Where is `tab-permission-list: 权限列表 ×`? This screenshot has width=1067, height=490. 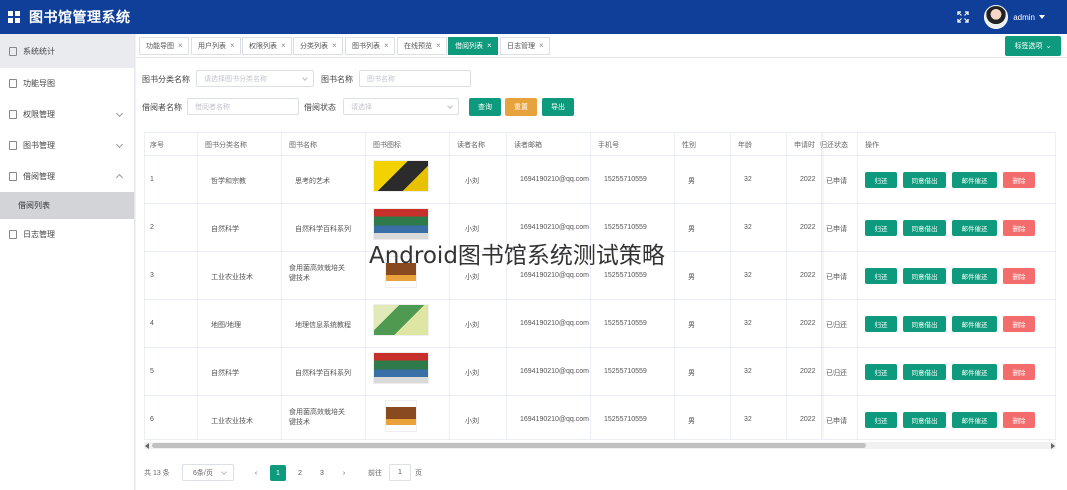
tab-permission-list: 权限列表 × is located at coordinates (267, 46).